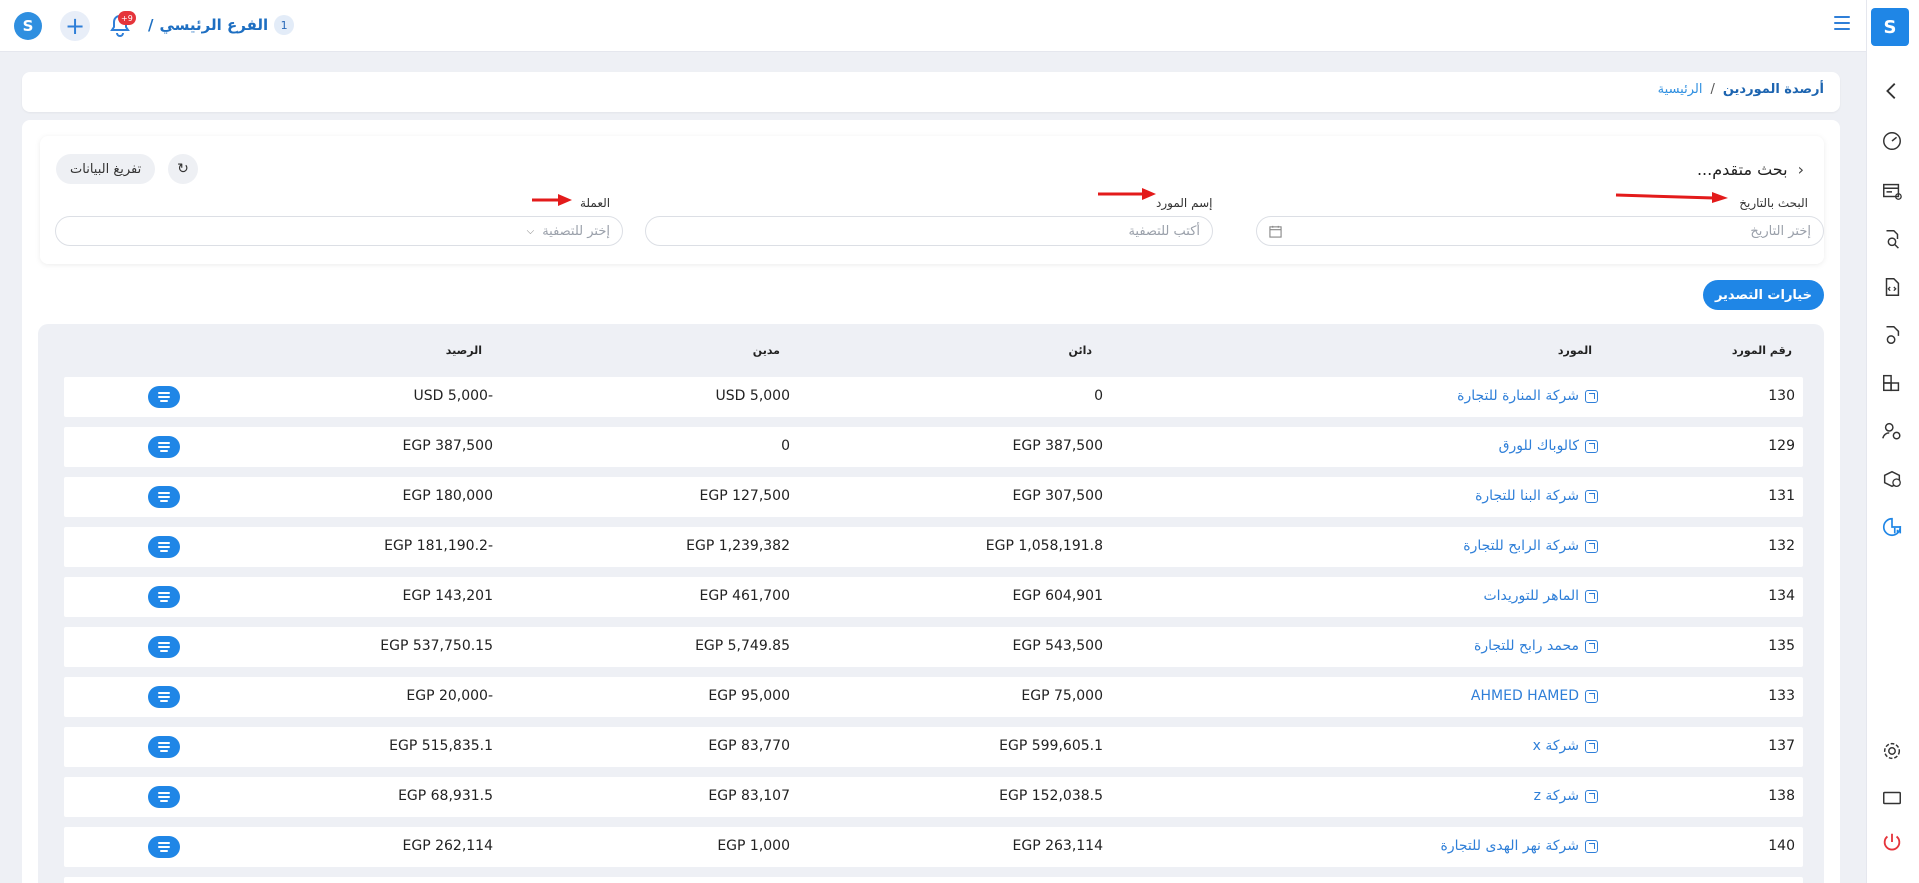 The width and height of the screenshot is (1919, 883). Describe the element at coordinates (1800, 169) in the screenshot. I see `chevron-right-icon: ‹` at that location.